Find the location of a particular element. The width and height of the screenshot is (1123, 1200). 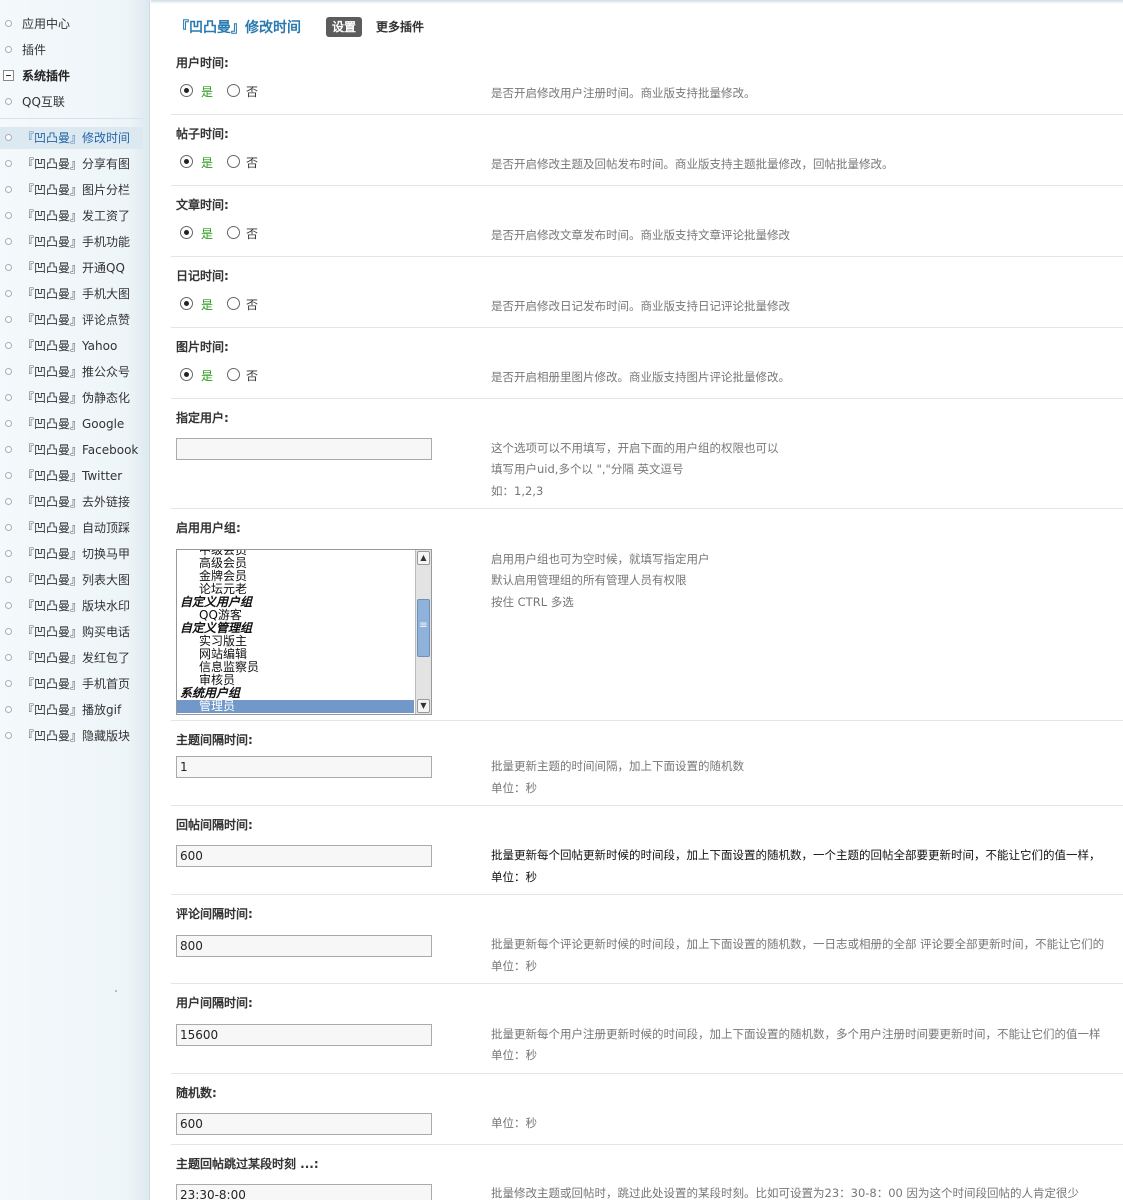

sidebar-plugin-item: 『凹凸曼』Google is located at coordinates (71, 424).